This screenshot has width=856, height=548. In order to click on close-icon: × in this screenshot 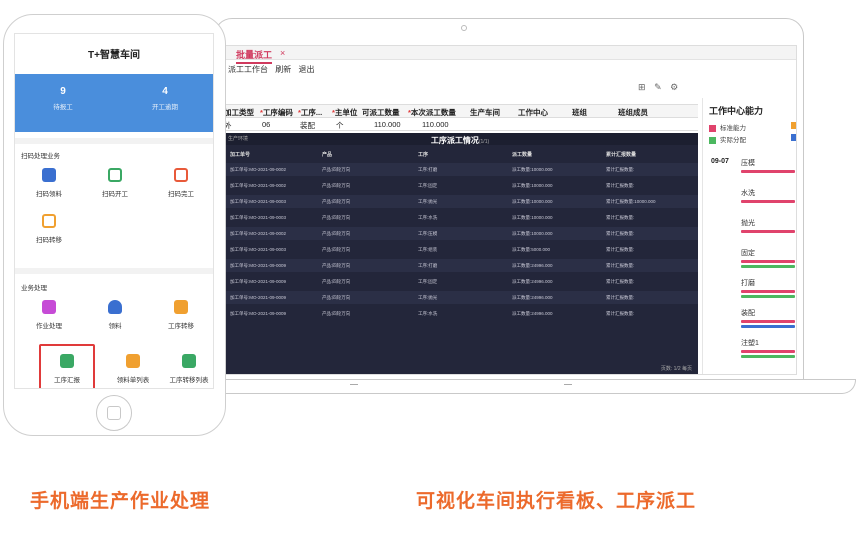, I will do `click(282, 53)`.